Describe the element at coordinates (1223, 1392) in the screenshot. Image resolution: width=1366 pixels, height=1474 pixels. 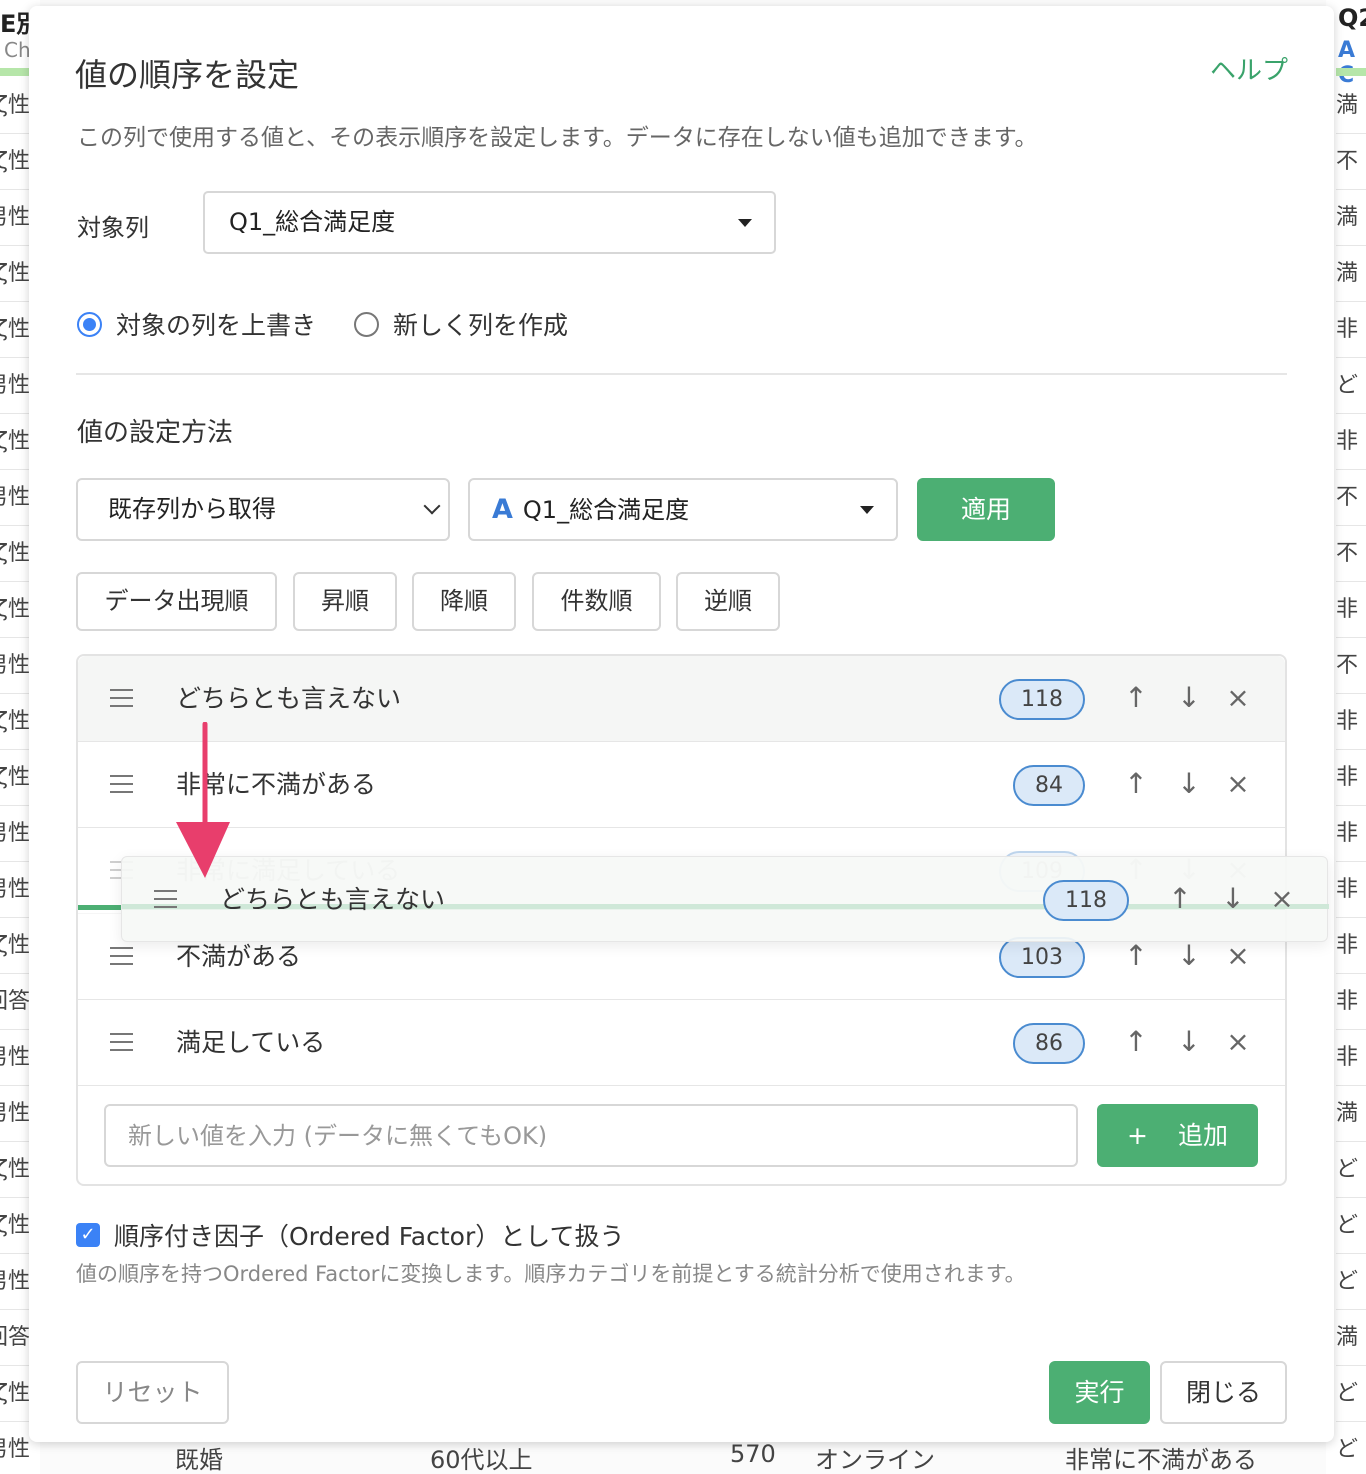
I see `close-button: 閉じる` at that location.